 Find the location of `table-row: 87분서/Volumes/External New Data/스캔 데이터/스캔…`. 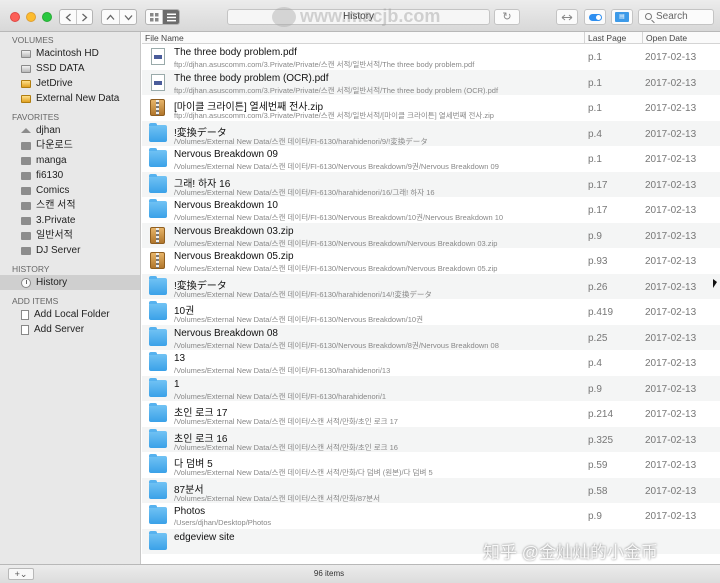

table-row: 87분서/Volumes/External New Data/스캔 데이터/스캔… is located at coordinates (431, 490).